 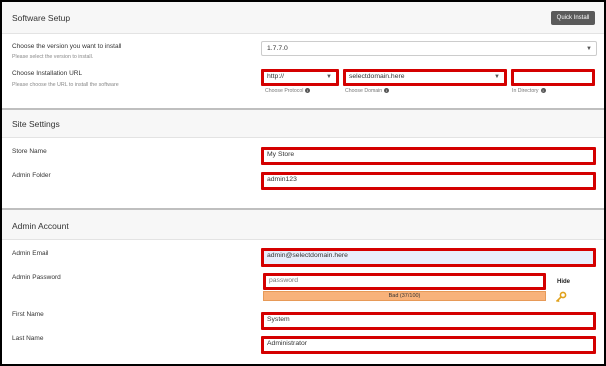 I want to click on protocol-value: http://, so click(x=276, y=76).